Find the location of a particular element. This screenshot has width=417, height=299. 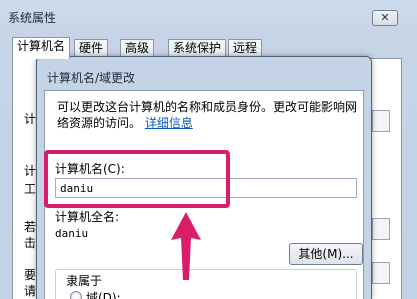

details-link: 详细信息 is located at coordinates (169, 123).